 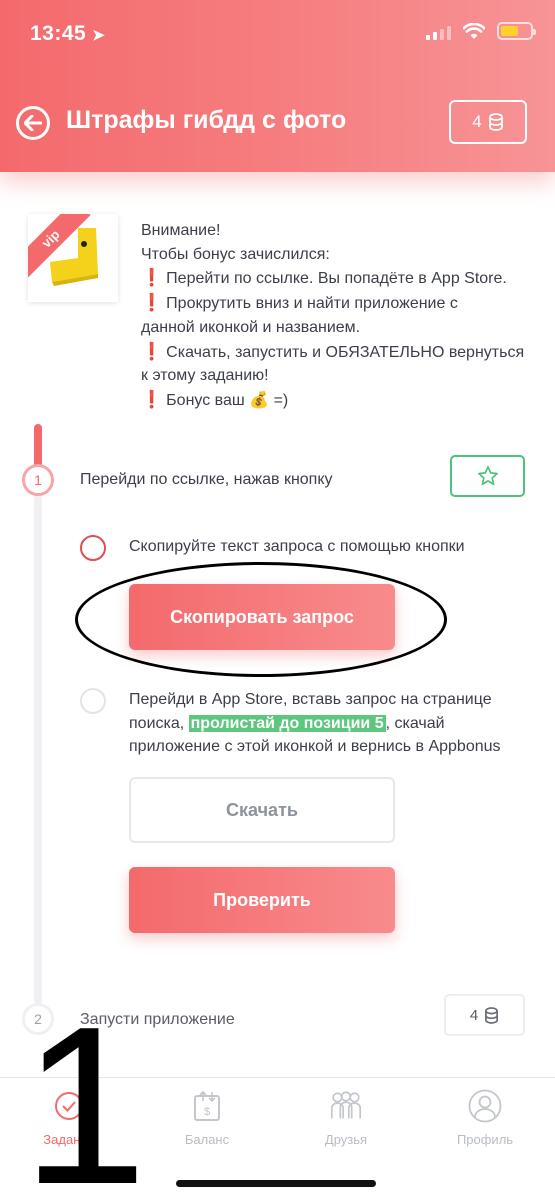 What do you see at coordinates (484, 1015) in the screenshot?
I see `step2-coins: 4` at bounding box center [484, 1015].